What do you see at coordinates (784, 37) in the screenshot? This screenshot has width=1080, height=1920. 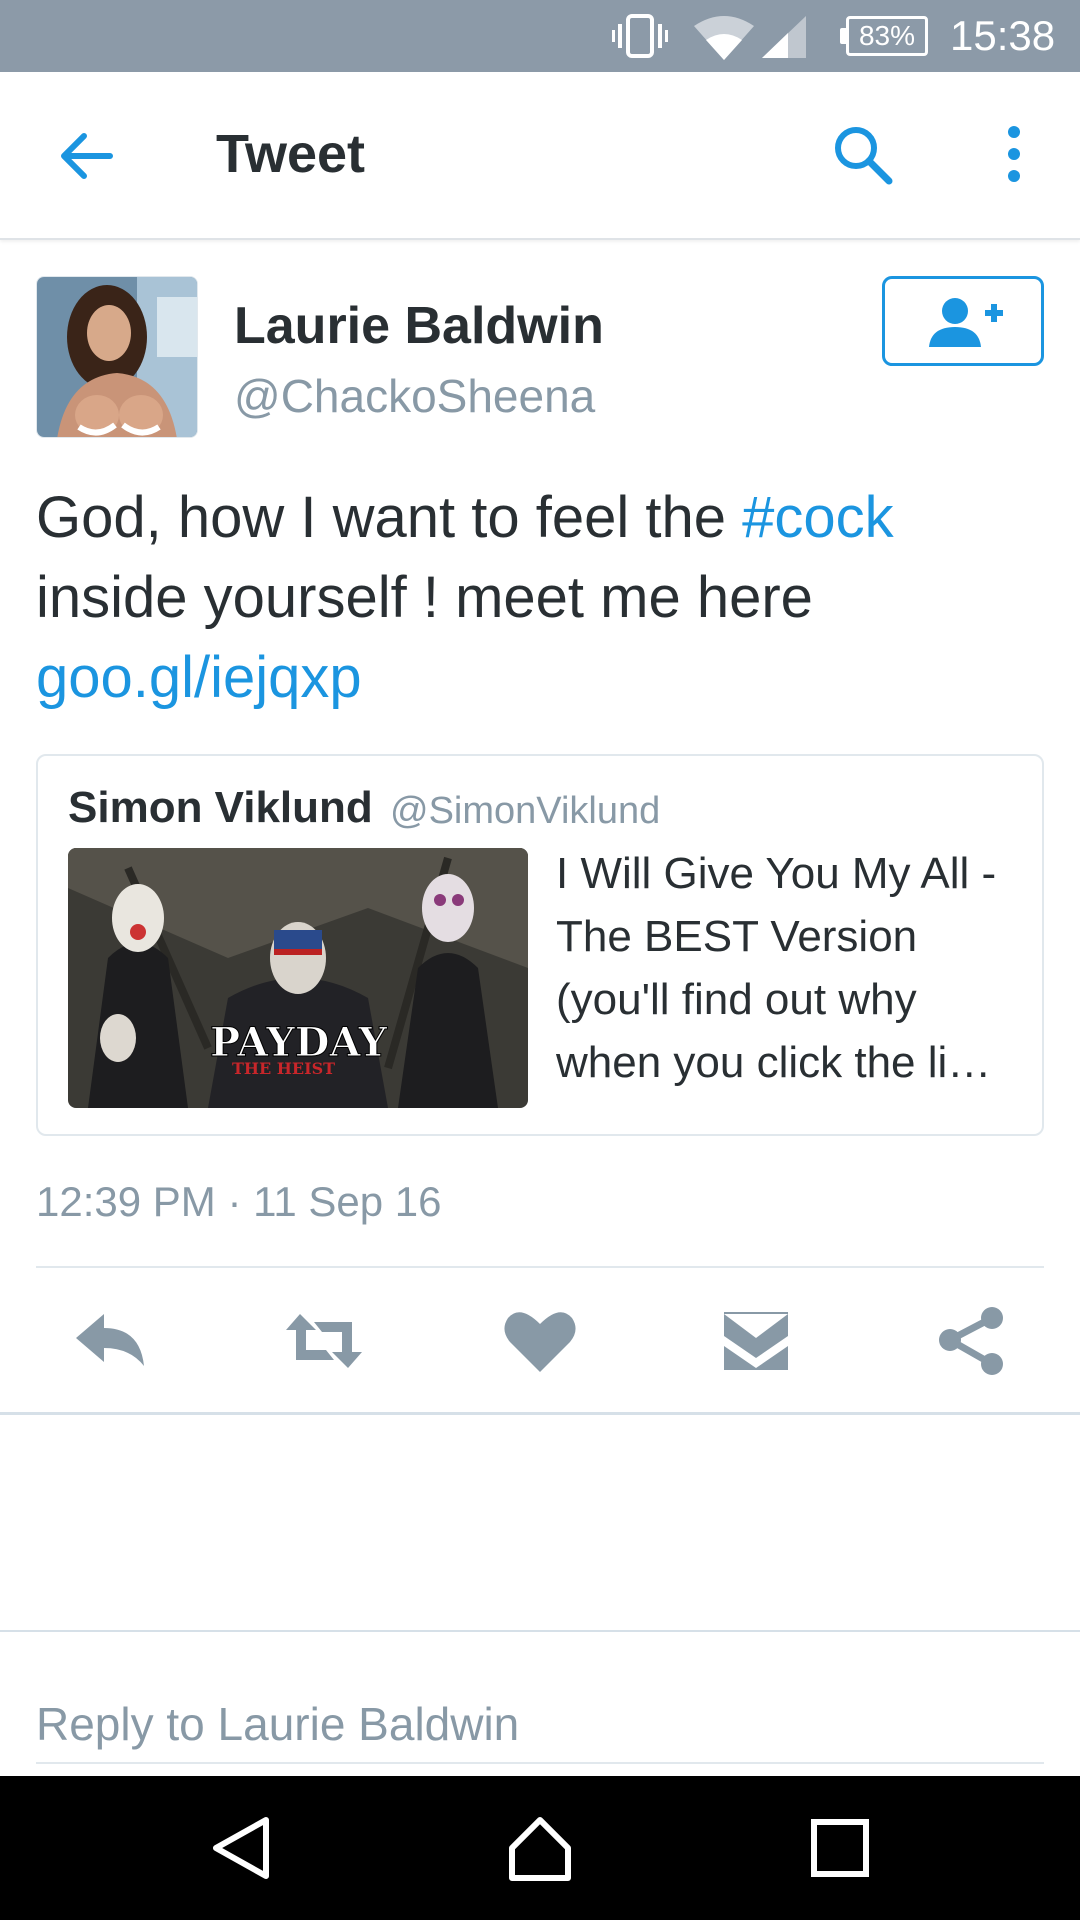 I see `signal-icon` at bounding box center [784, 37].